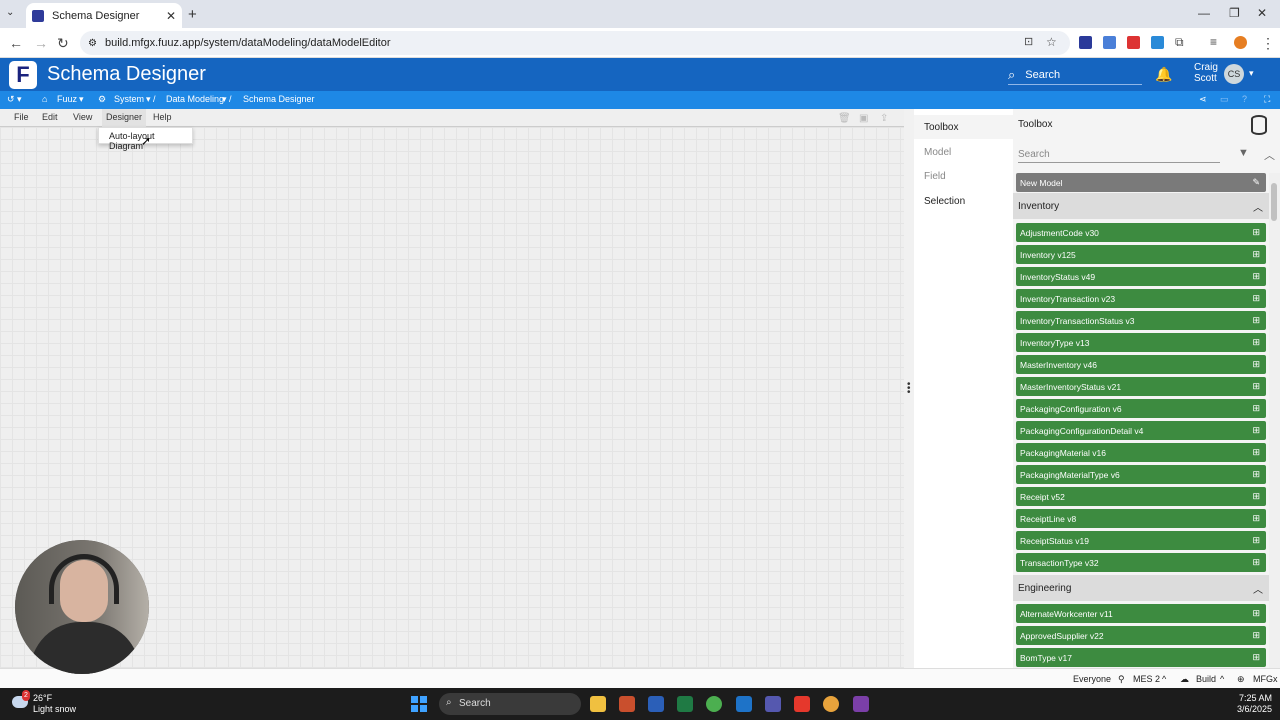 The width and height of the screenshot is (1280, 720). I want to click on list-item: InventoryType v13 ⊞, so click(1141, 342).